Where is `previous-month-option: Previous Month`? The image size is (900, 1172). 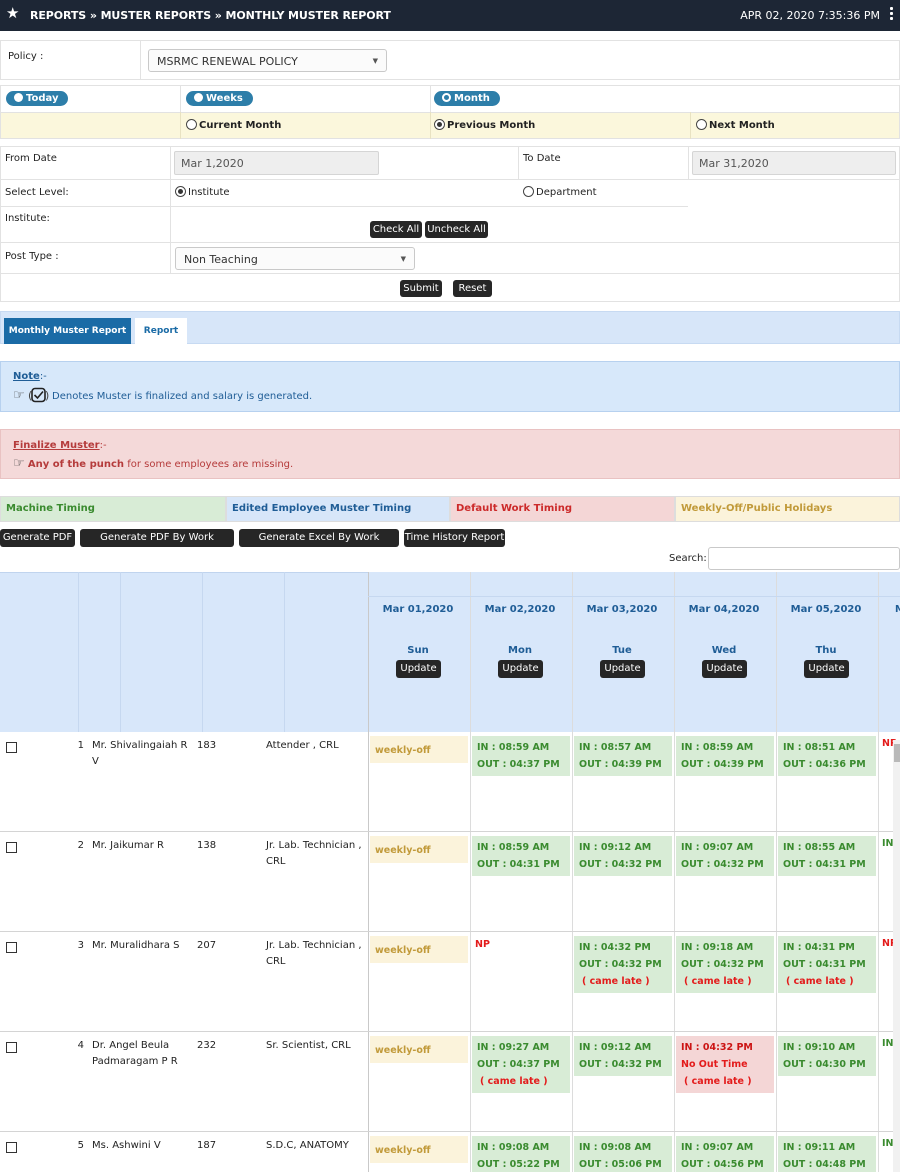
previous-month-option: Previous Month is located at coordinates (484, 125).